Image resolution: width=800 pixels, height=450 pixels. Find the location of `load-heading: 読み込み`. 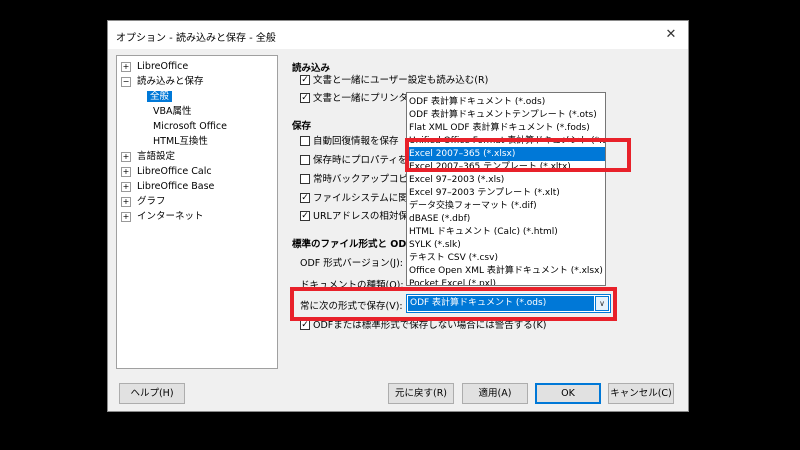

load-heading: 読み込み is located at coordinates (311, 68).